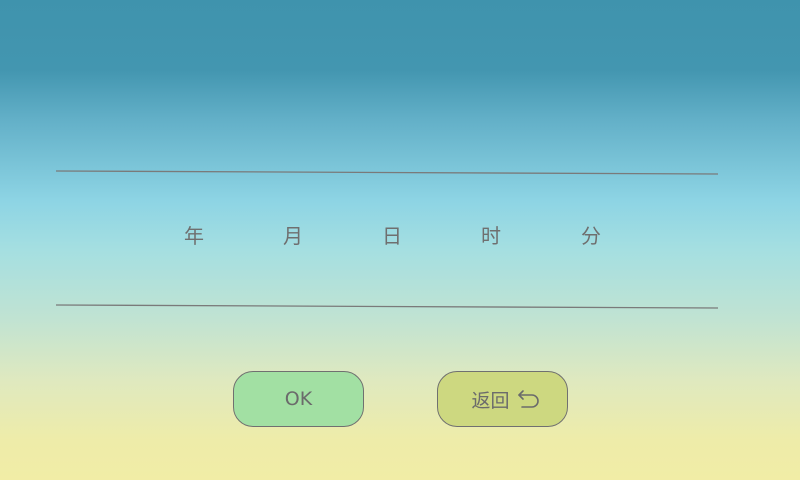 The image size is (800, 480). I want to click on return-arrow-icon, so click(528, 399).